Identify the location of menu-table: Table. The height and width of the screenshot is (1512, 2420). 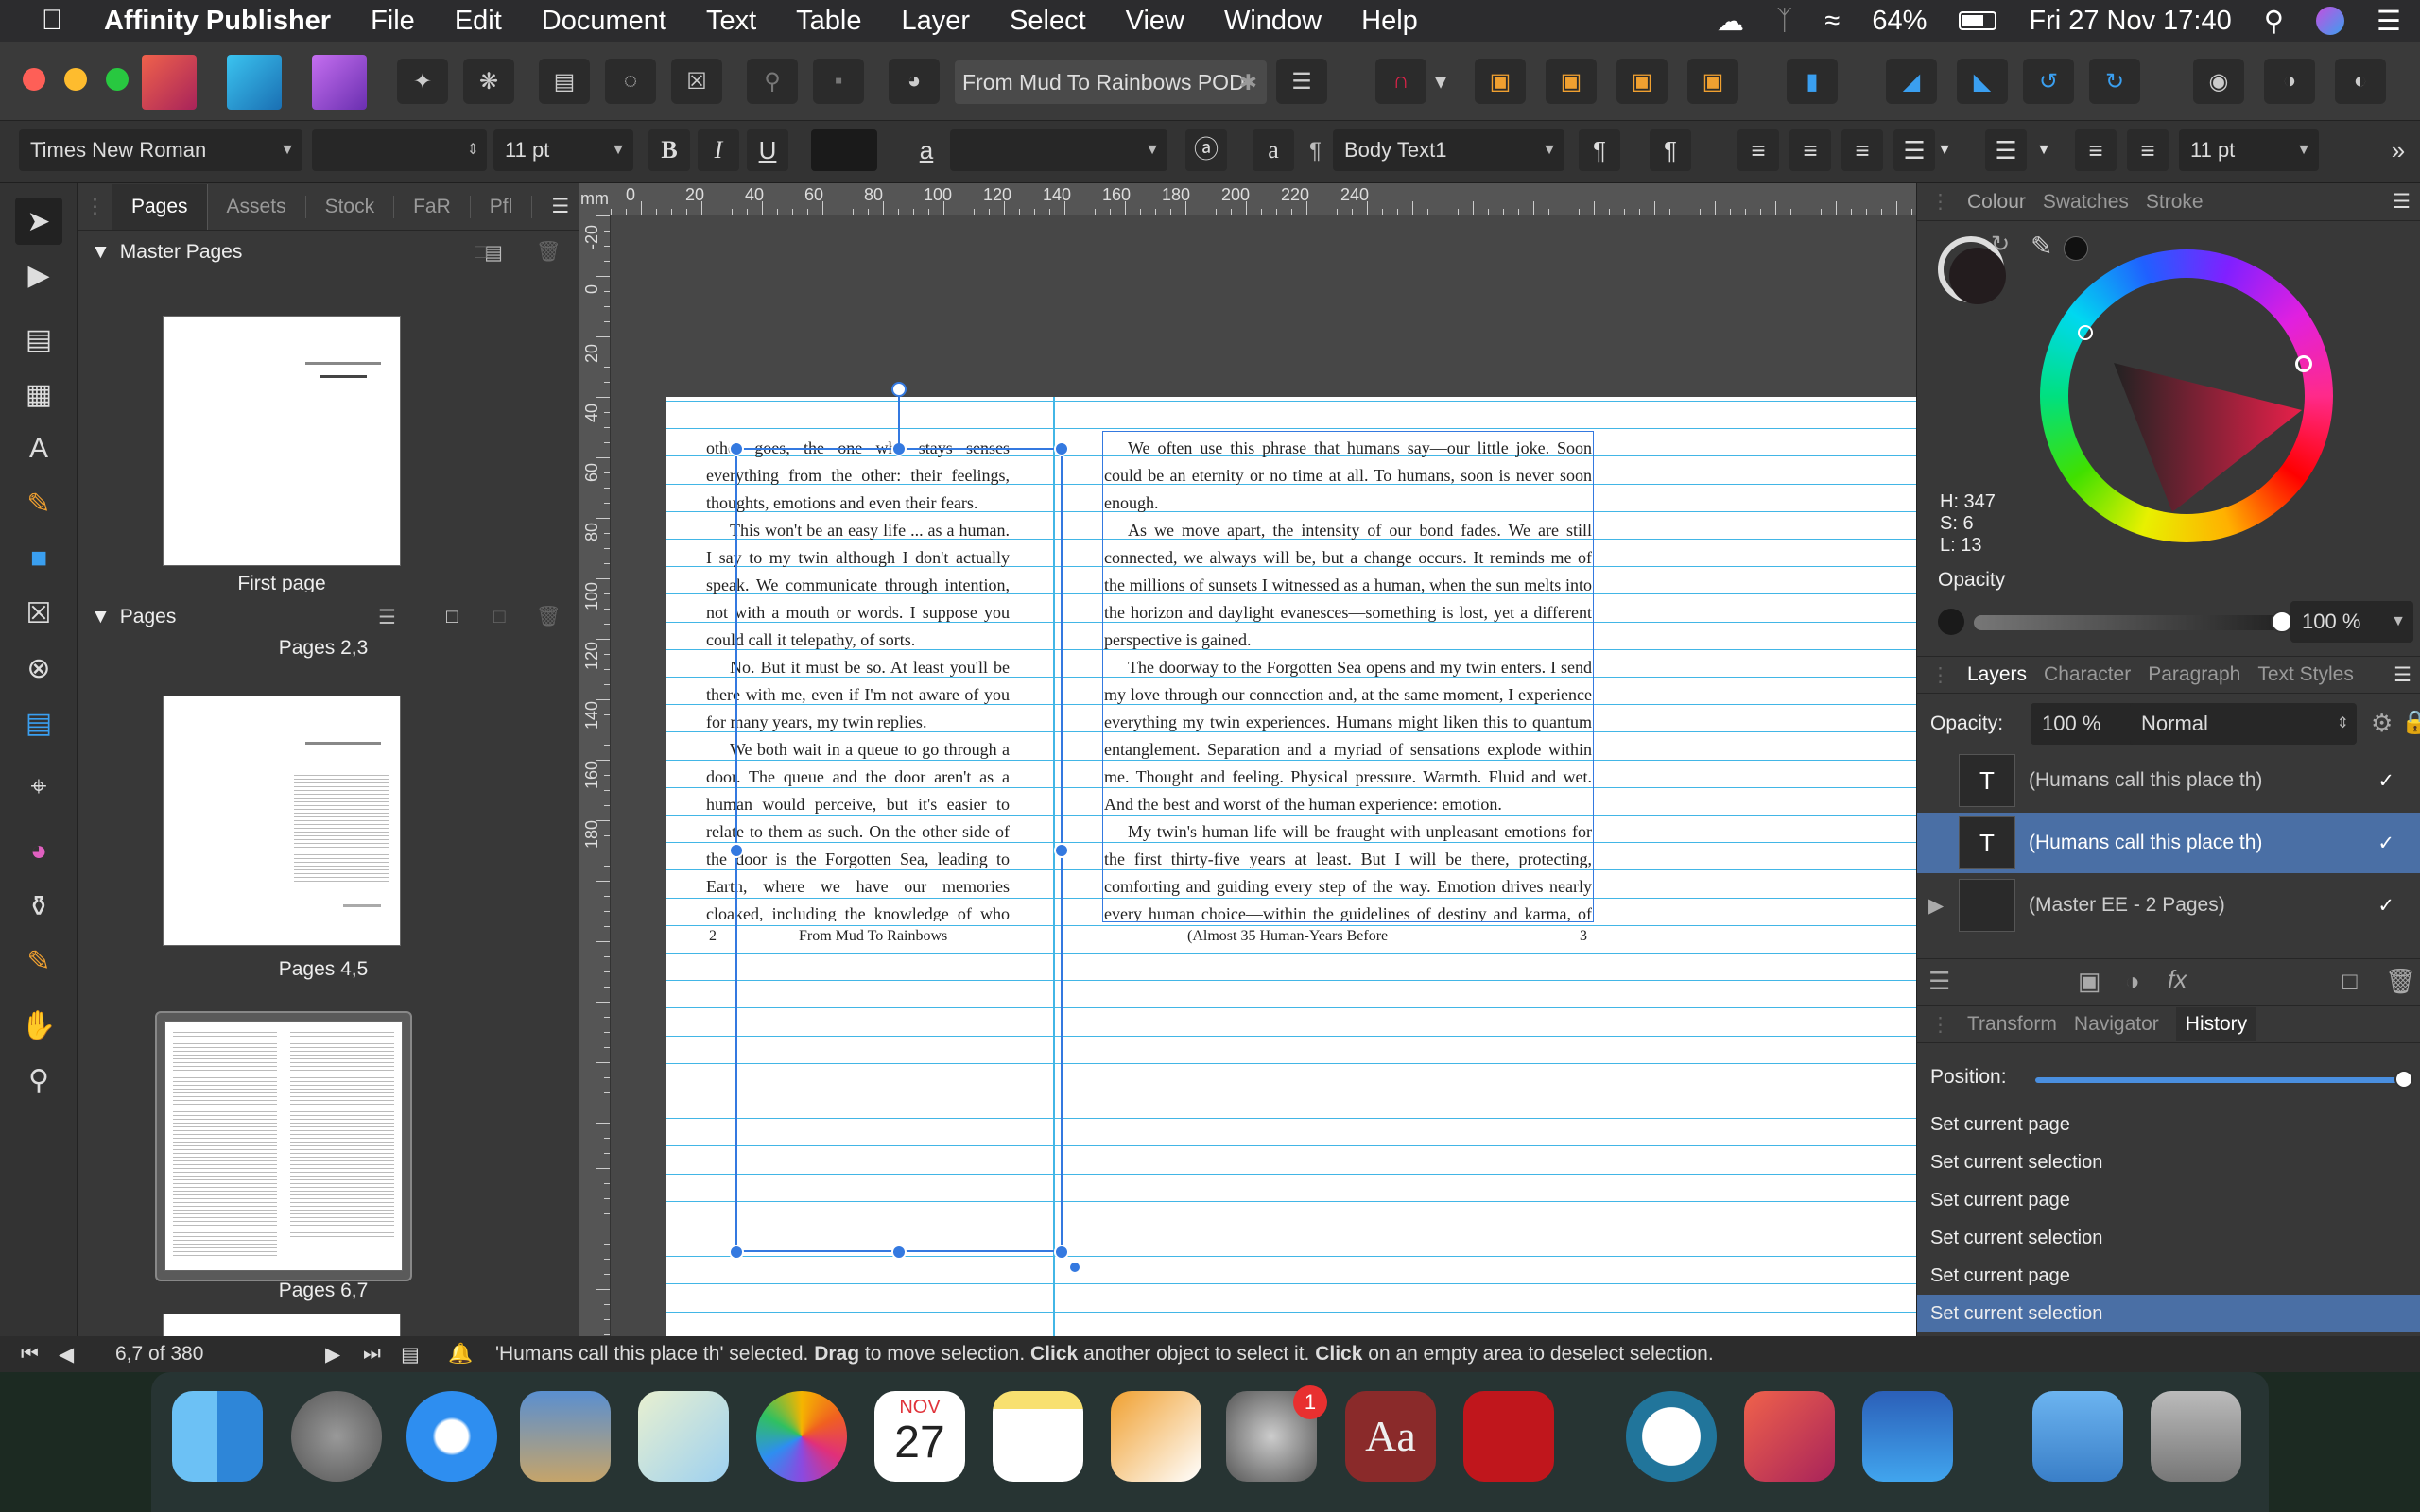
(828, 21).